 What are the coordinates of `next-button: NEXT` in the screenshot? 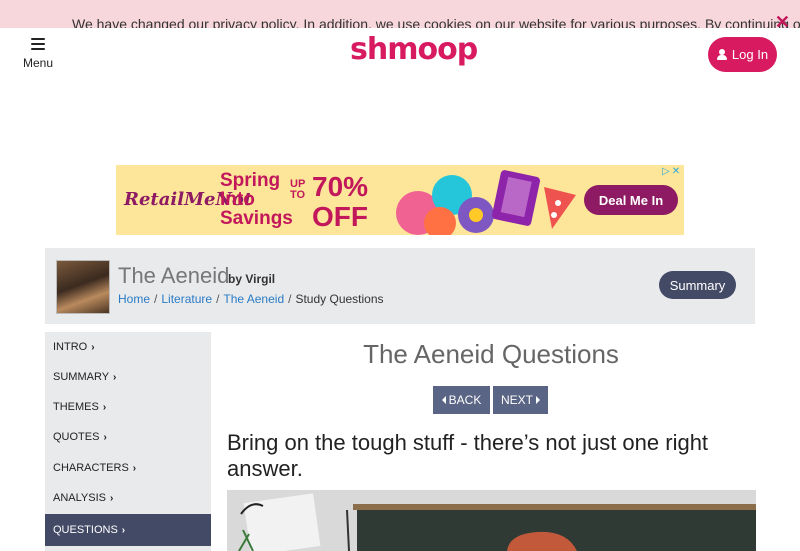 It's located at (520, 400).